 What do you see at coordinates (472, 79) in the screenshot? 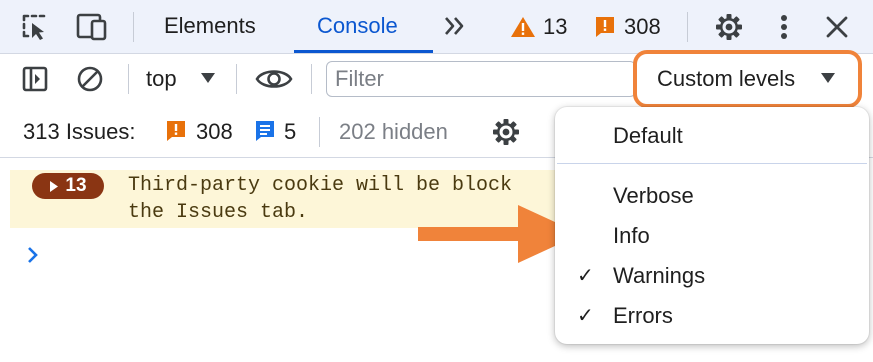
I see `filter-input` at bounding box center [472, 79].